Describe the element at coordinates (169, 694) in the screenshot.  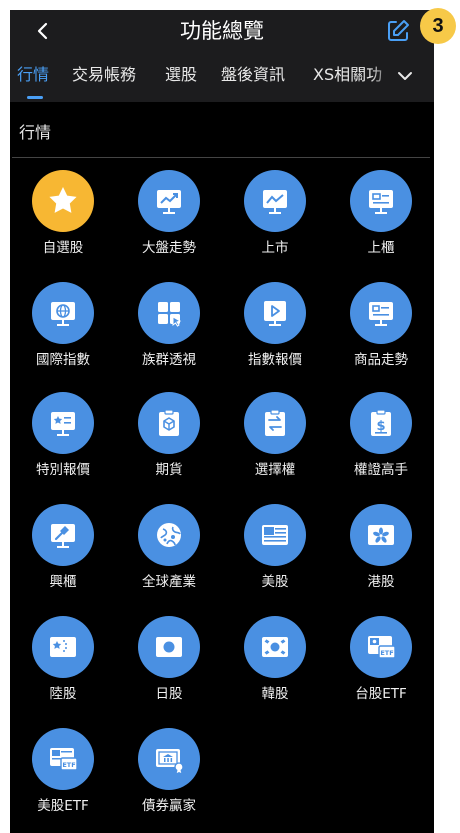
I see `feature-label: 日股` at that location.